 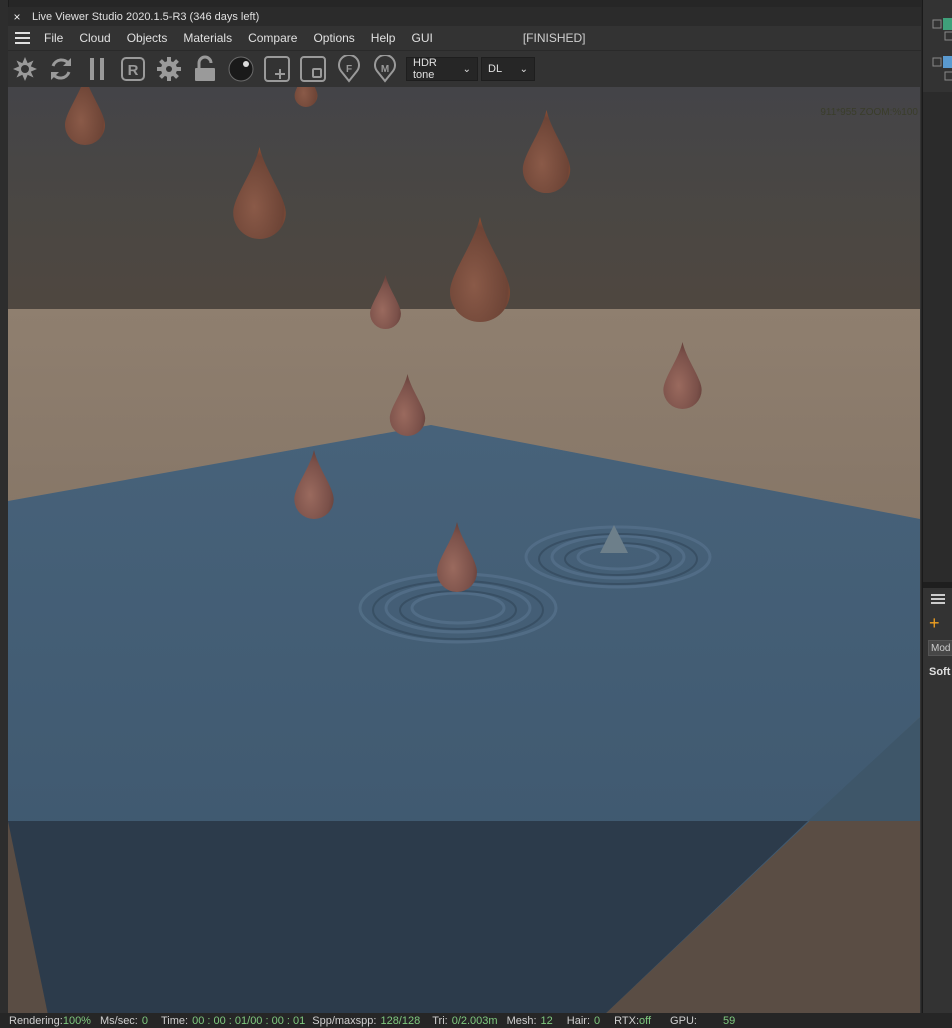 What do you see at coordinates (425, 69) in the screenshot?
I see `tonemap-select-value: HDR tone` at bounding box center [425, 69].